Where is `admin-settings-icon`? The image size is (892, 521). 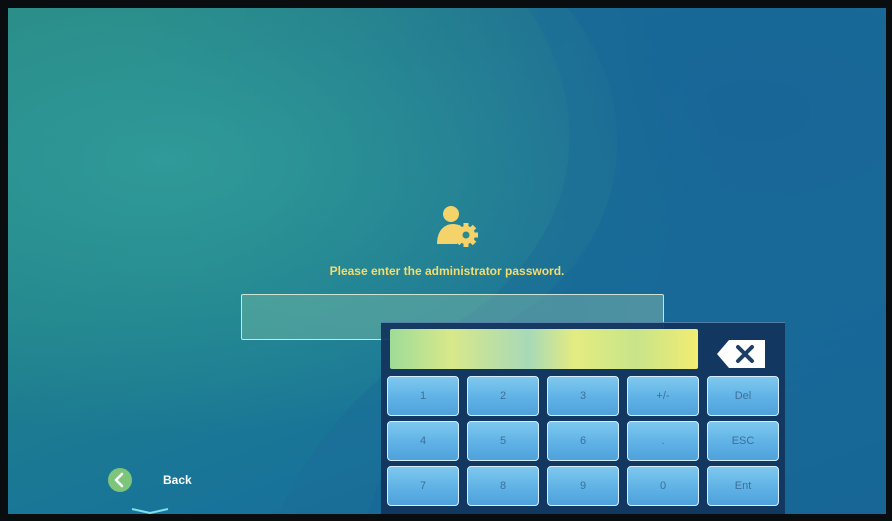 admin-settings-icon is located at coordinates (457, 226).